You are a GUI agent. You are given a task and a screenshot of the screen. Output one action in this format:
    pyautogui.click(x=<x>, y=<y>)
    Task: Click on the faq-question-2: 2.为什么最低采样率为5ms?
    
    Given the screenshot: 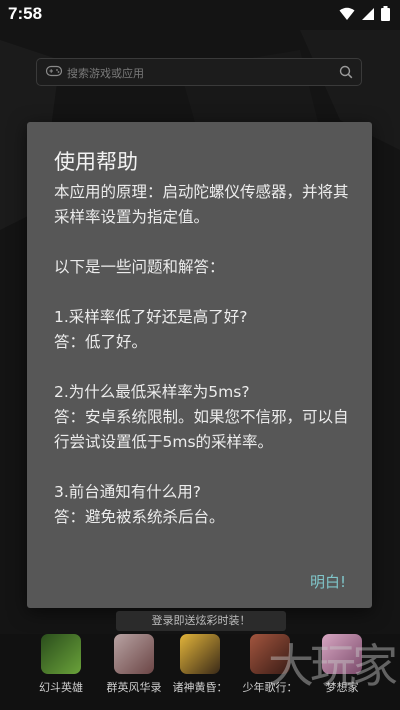 What is the action you would take?
    pyautogui.click(x=152, y=392)
    